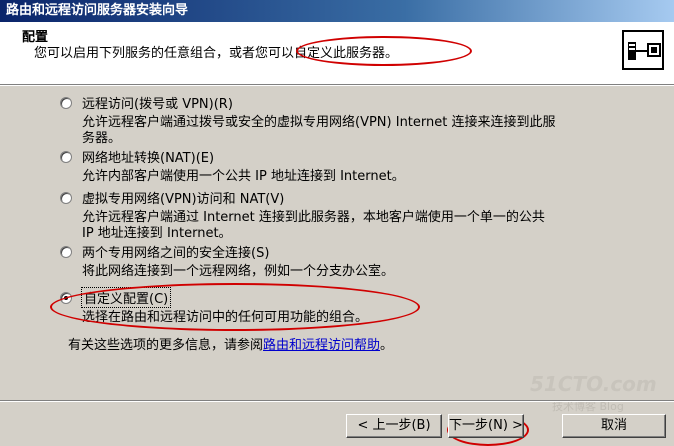 This screenshot has width=674, height=446. I want to click on watermark: 51CTO.com, so click(593, 384).